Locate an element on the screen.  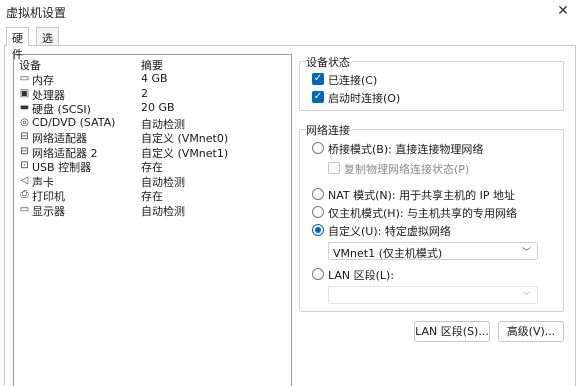
replicate-state-checkbox is located at coordinates (334, 168).